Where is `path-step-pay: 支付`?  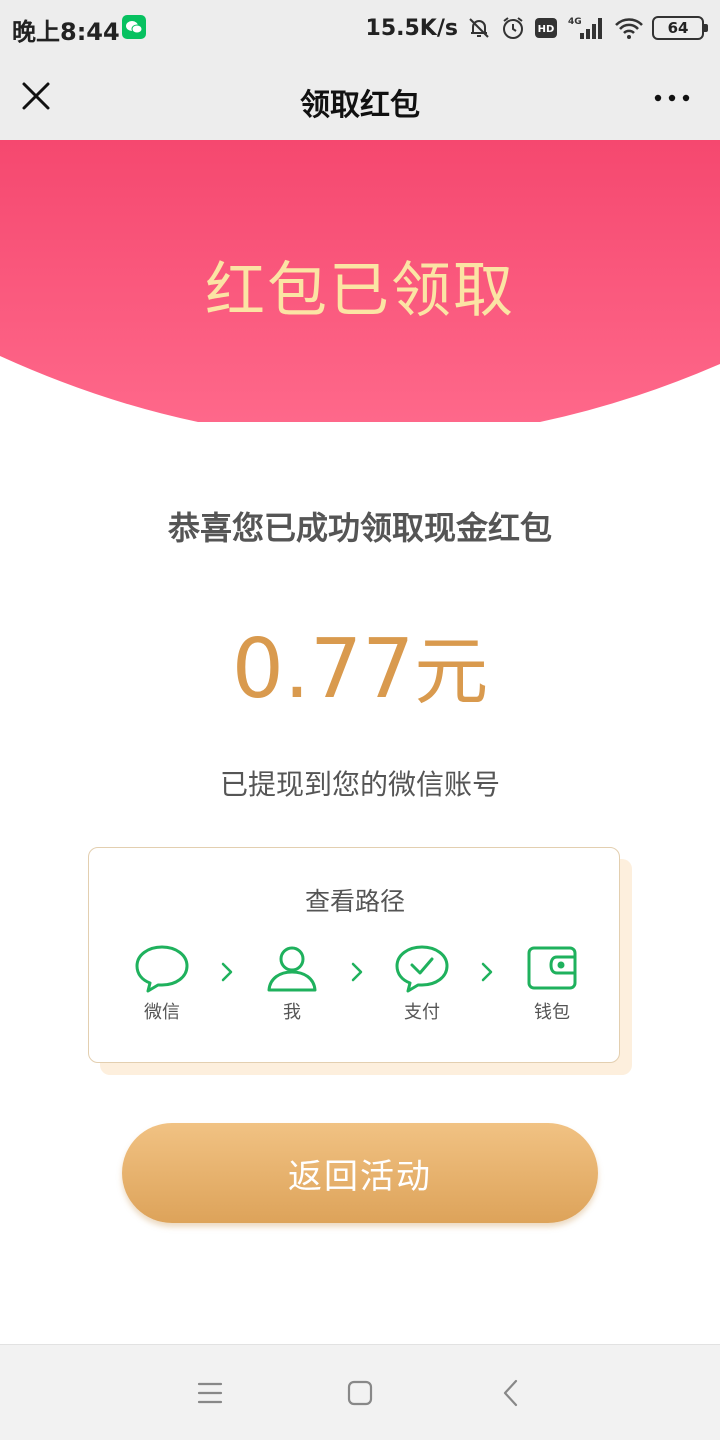 path-step-pay: 支付 is located at coordinates (422, 984).